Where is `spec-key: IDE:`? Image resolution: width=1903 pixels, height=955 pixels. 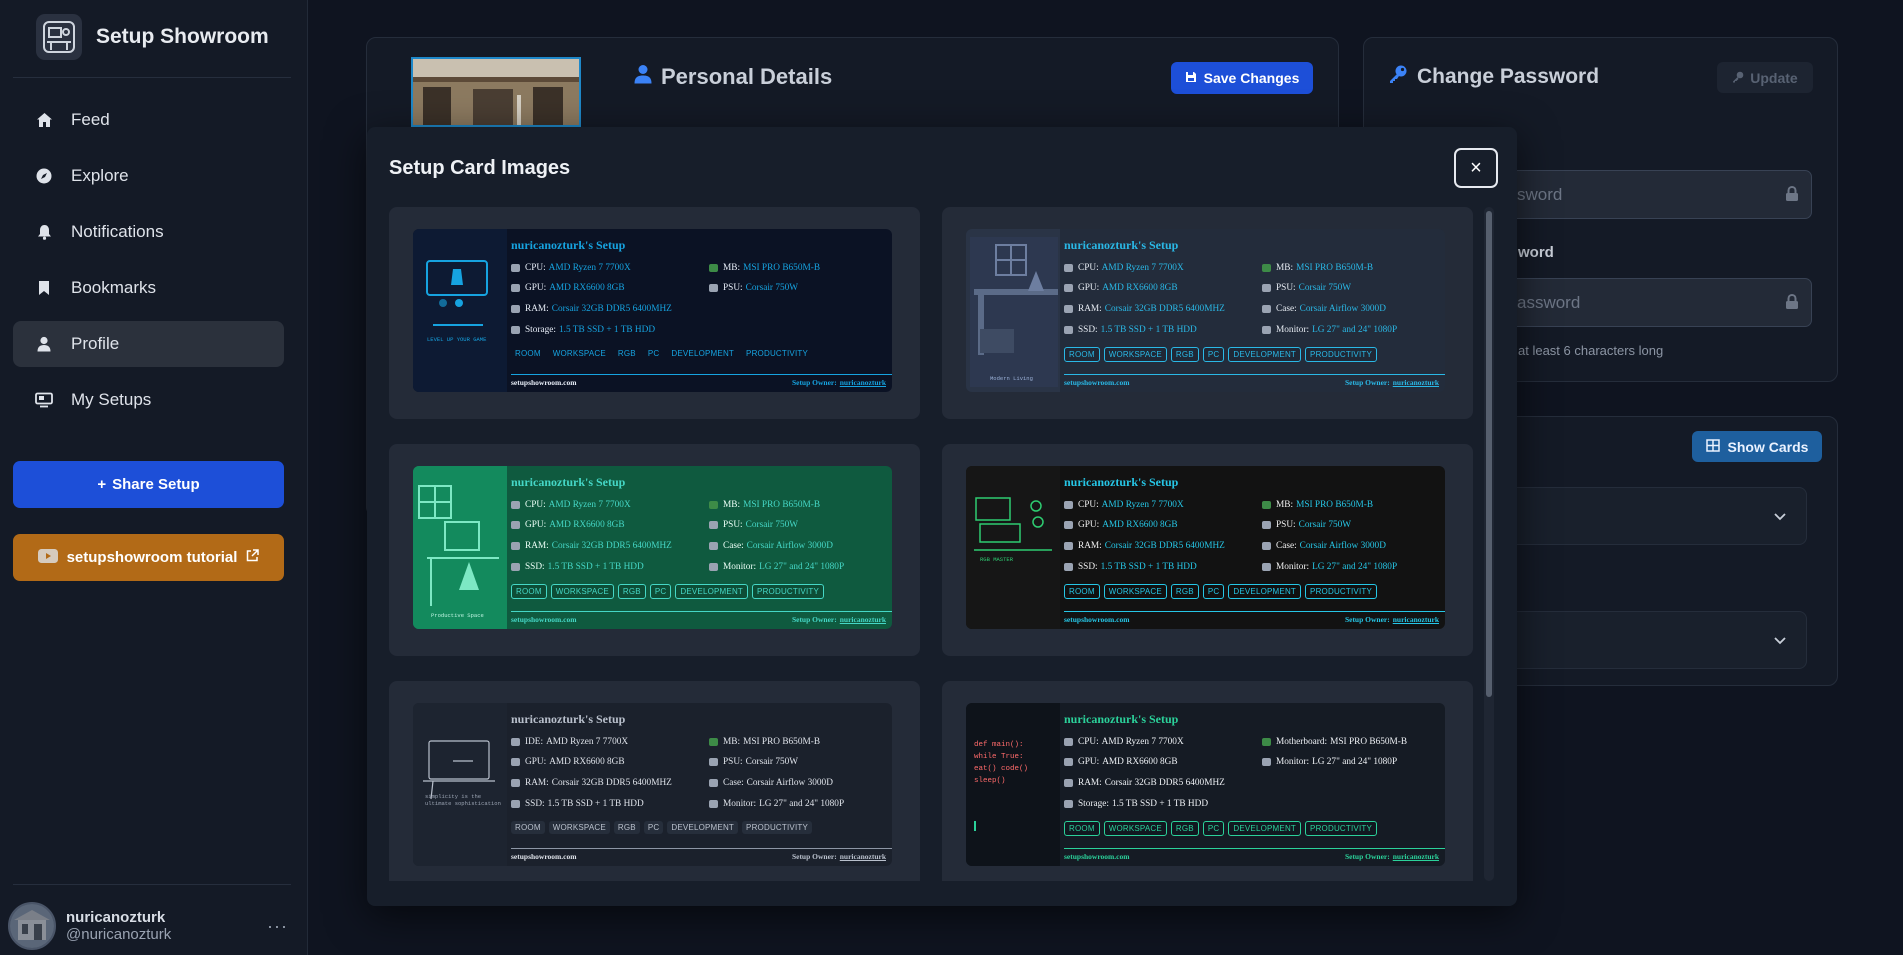 spec-key: IDE: is located at coordinates (534, 742).